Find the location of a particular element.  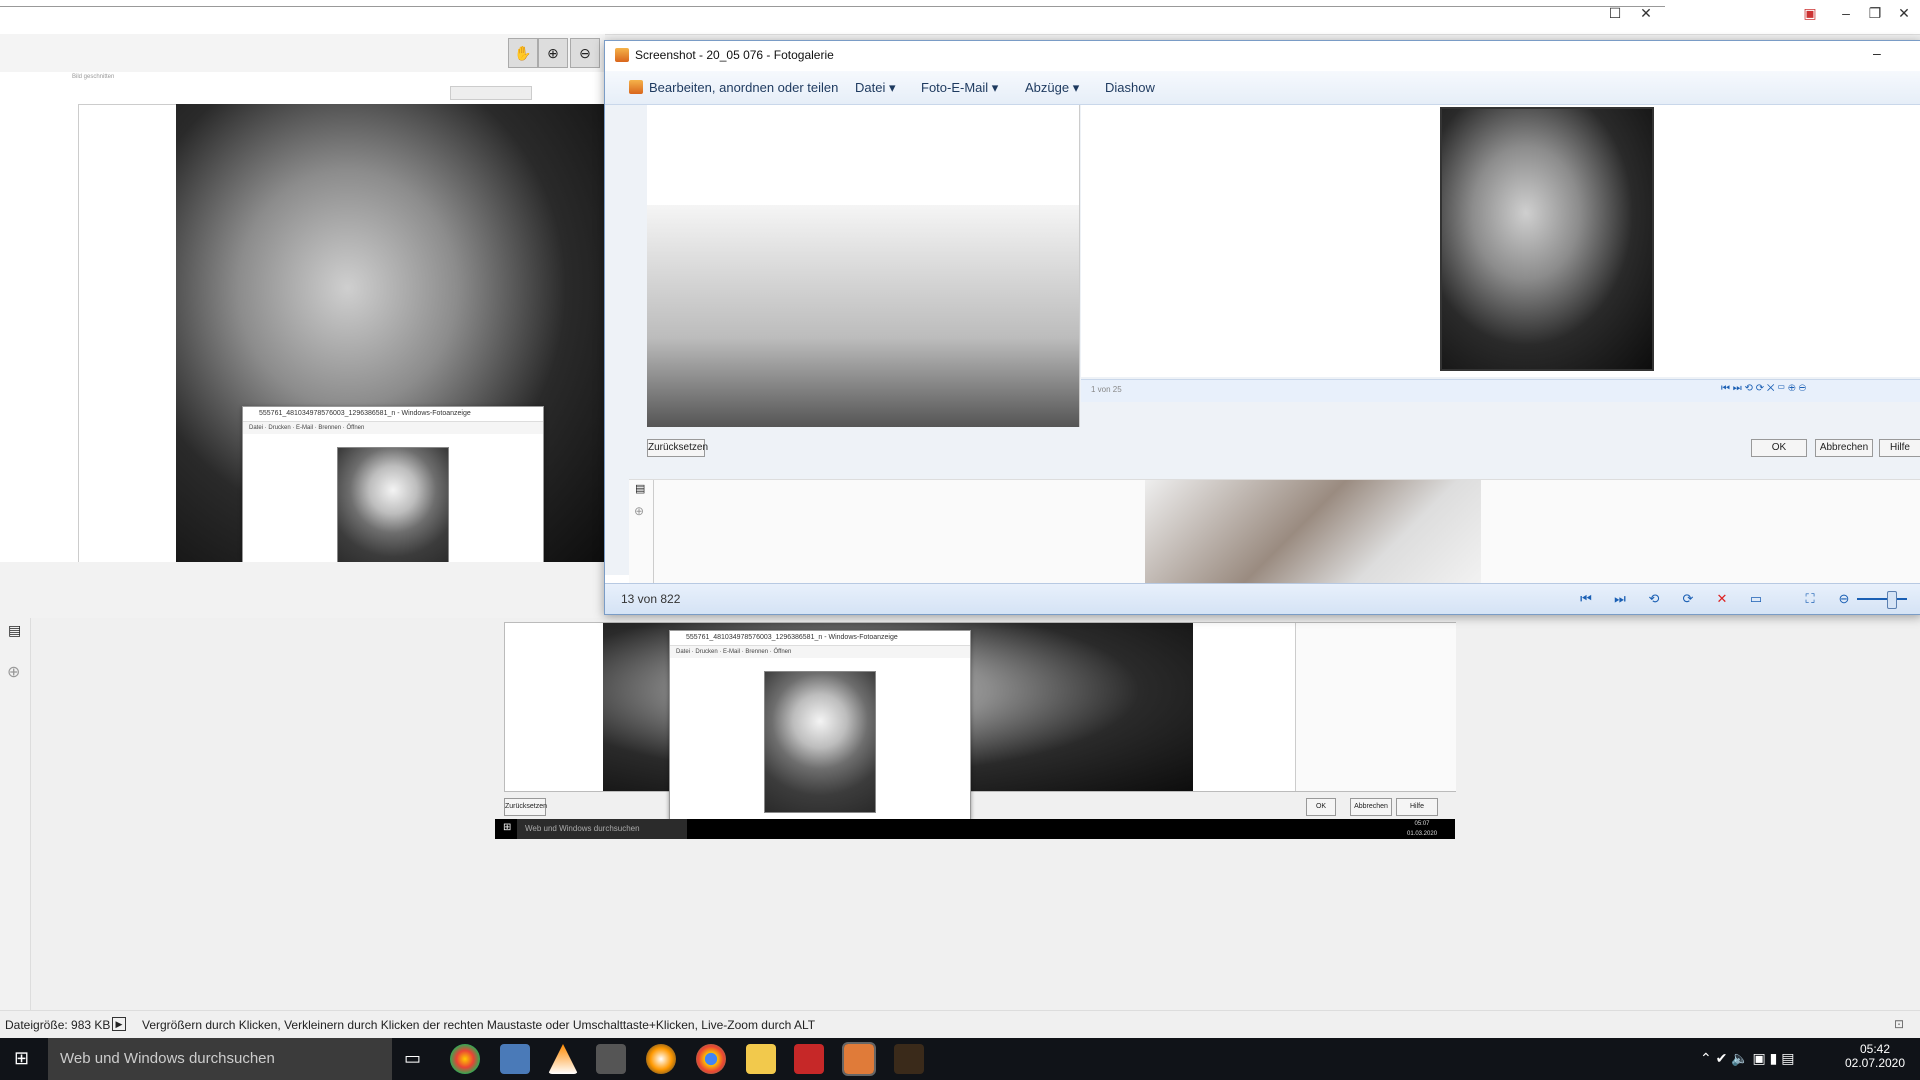

burner-icon is located at coordinates (661, 1059).